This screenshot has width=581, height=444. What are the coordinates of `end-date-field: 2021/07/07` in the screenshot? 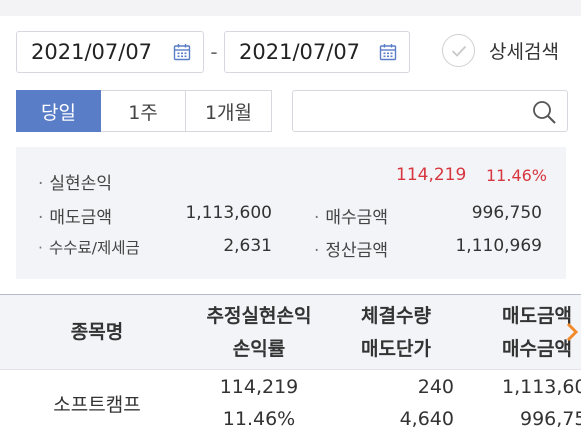 It's located at (317, 52).